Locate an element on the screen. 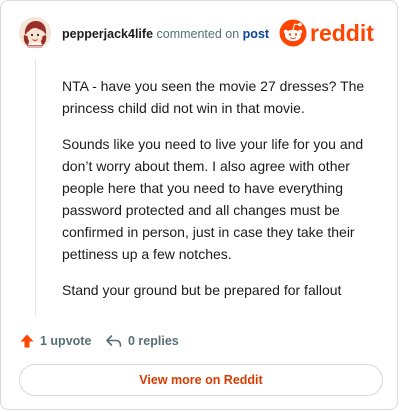 The width and height of the screenshot is (400, 412). upvote-count: 1 upvote is located at coordinates (66, 341).